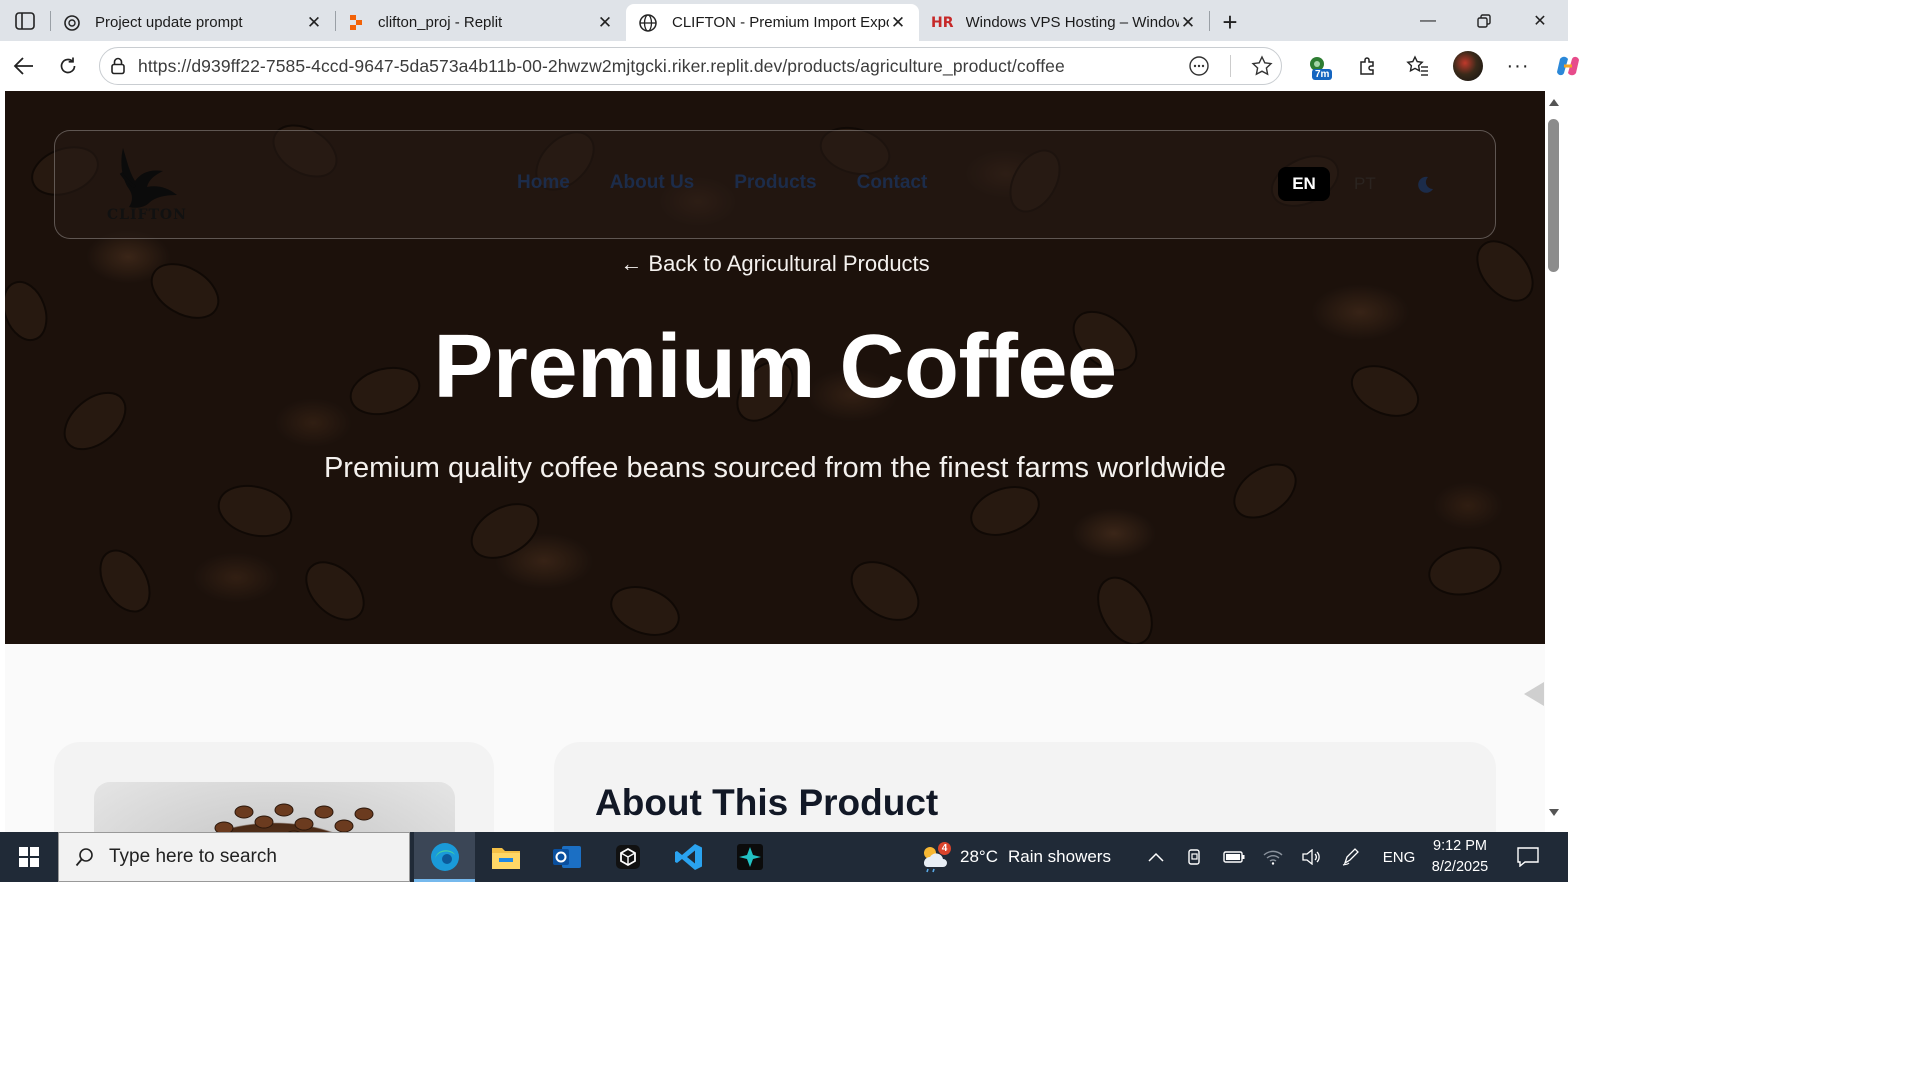 This screenshot has width=1920, height=1080. Describe the element at coordinates (1233, 857) in the screenshot. I see `battery-button` at that location.